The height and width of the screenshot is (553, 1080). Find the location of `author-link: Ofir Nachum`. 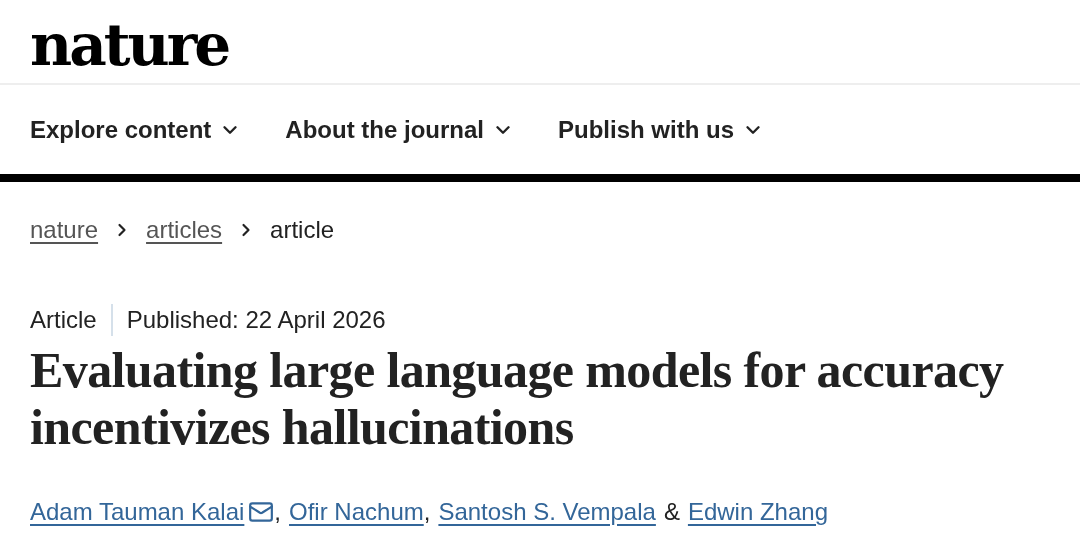

author-link: Ofir Nachum is located at coordinates (356, 512).